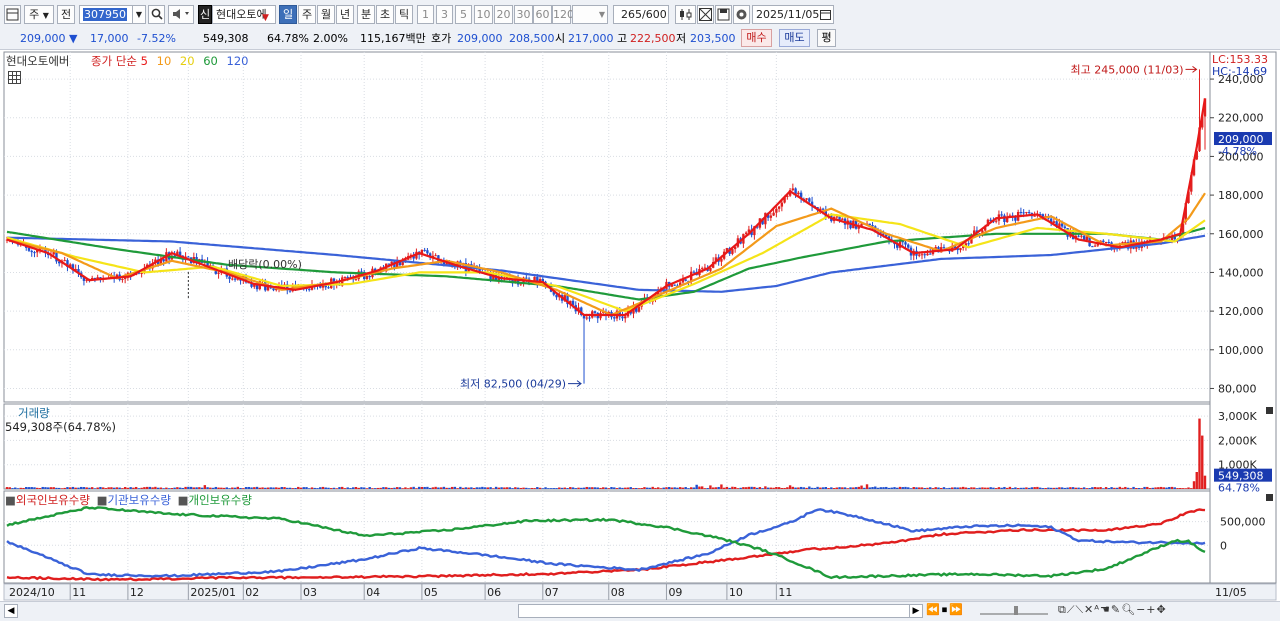 The width and height of the screenshot is (1280, 622). What do you see at coordinates (12, 14) in the screenshot?
I see `layout-icon` at bounding box center [12, 14].